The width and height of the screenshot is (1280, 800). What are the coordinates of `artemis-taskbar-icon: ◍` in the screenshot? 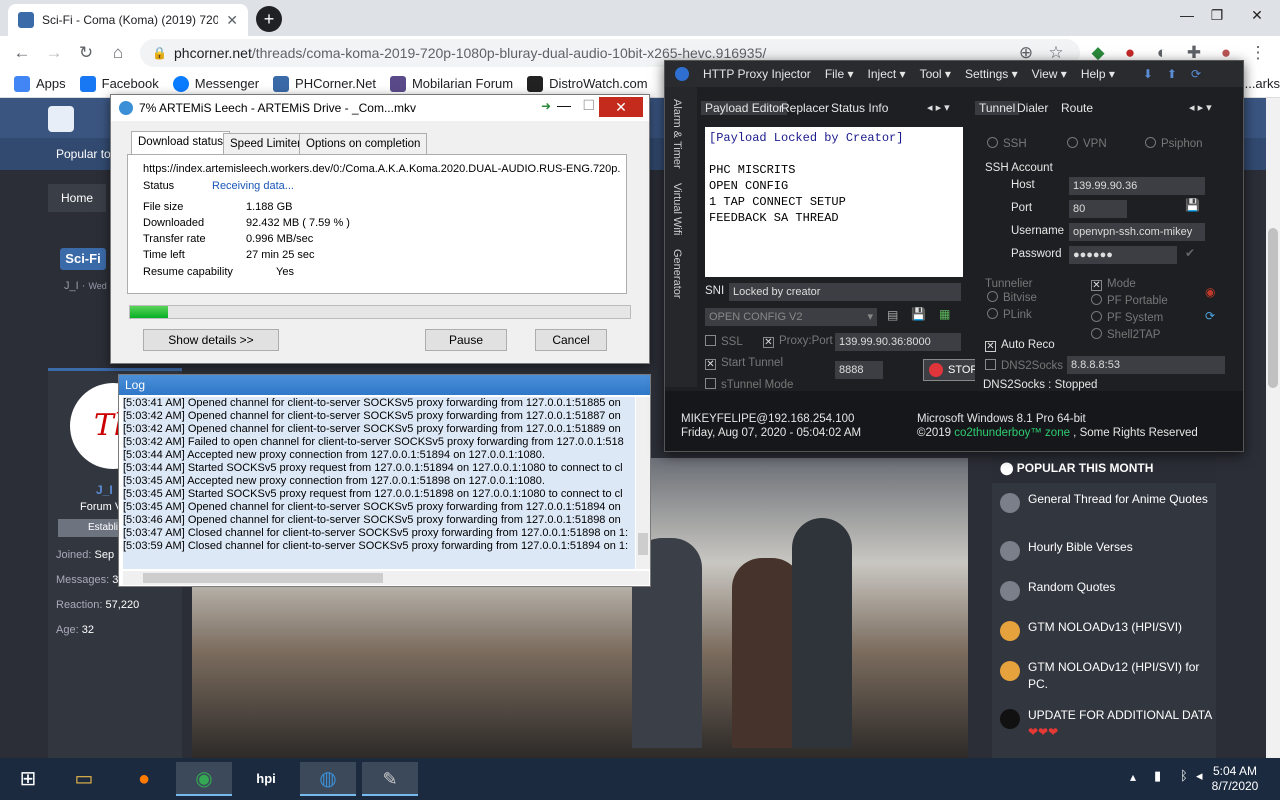 It's located at (328, 779).